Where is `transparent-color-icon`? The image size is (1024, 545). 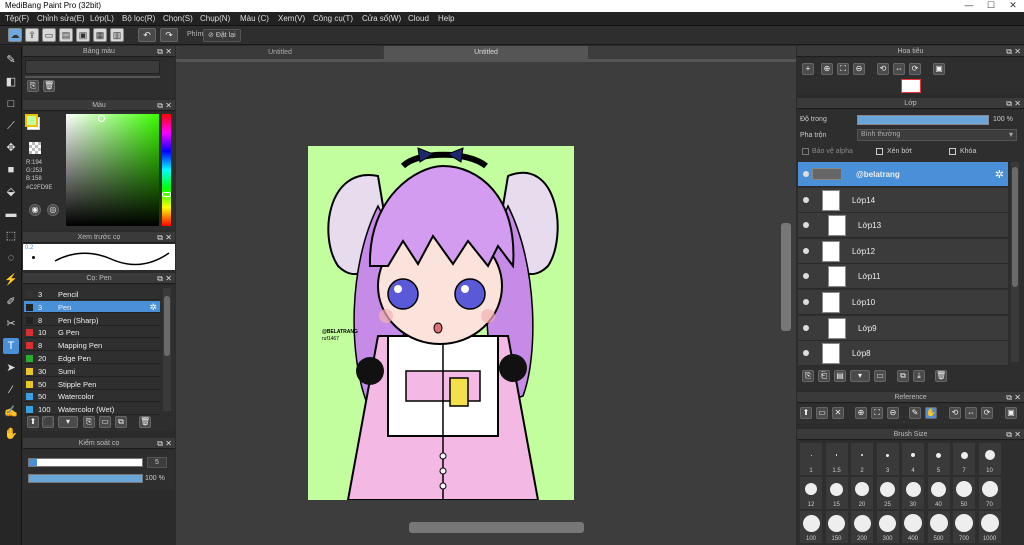 transparent-color-icon is located at coordinates (35, 148).